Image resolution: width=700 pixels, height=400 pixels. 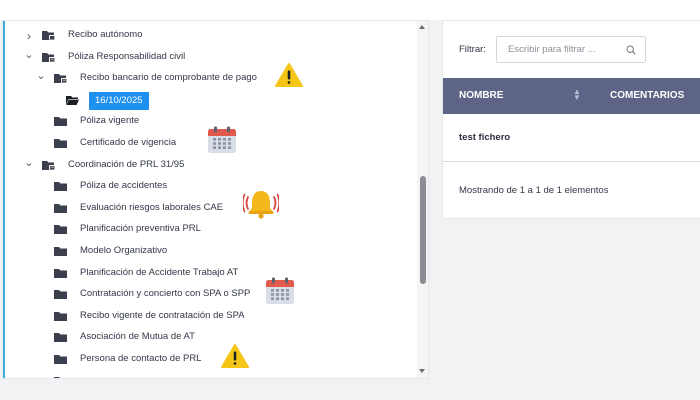 What do you see at coordinates (571, 49) in the screenshot?
I see `filter-input` at bounding box center [571, 49].